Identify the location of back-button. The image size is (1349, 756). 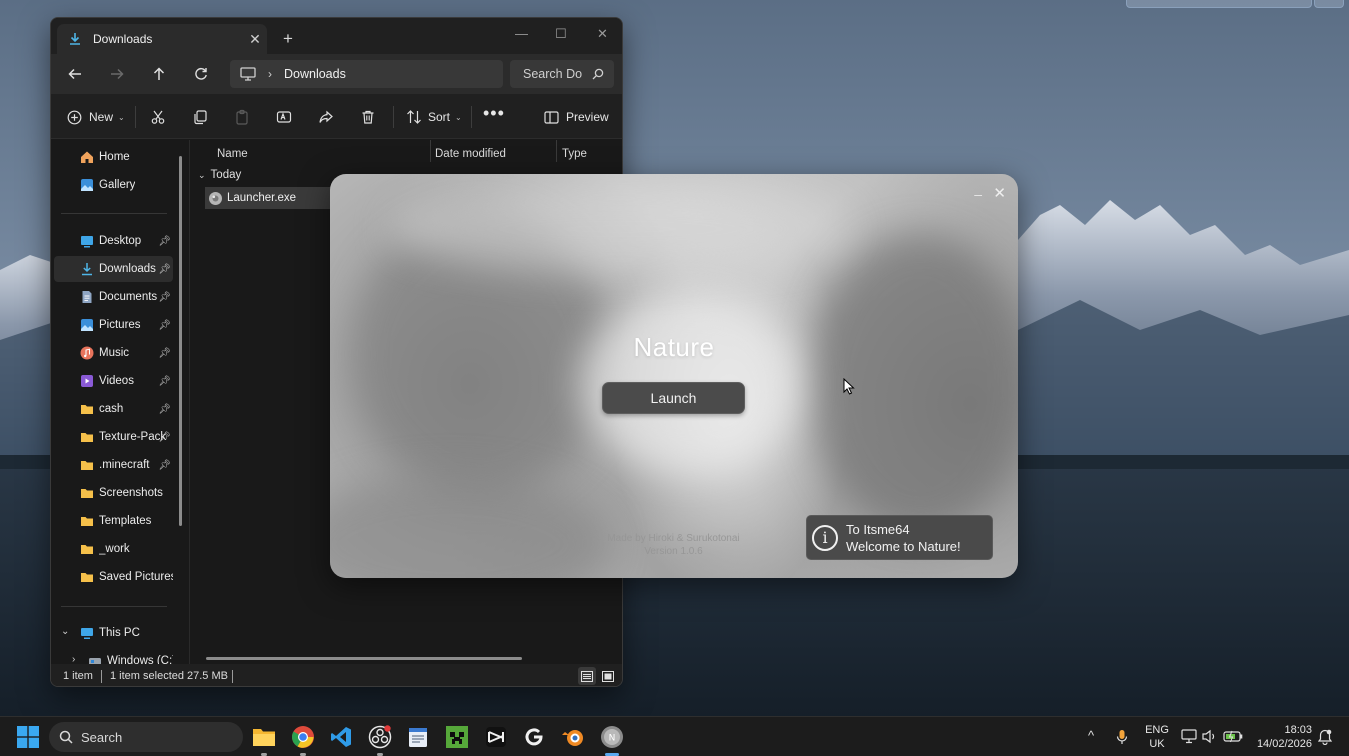
(75, 74).